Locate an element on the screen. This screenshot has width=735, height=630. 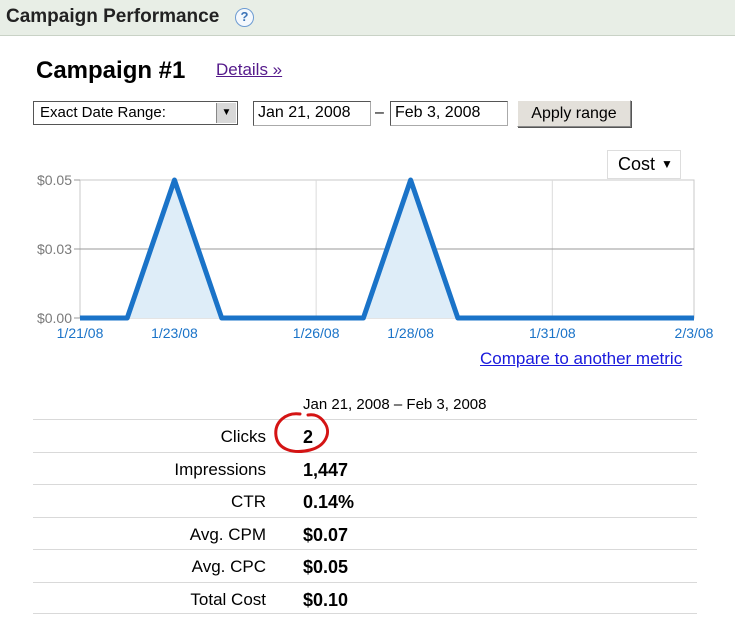
stat-row: Avg. CPC $0.05 is located at coordinates (365, 565).